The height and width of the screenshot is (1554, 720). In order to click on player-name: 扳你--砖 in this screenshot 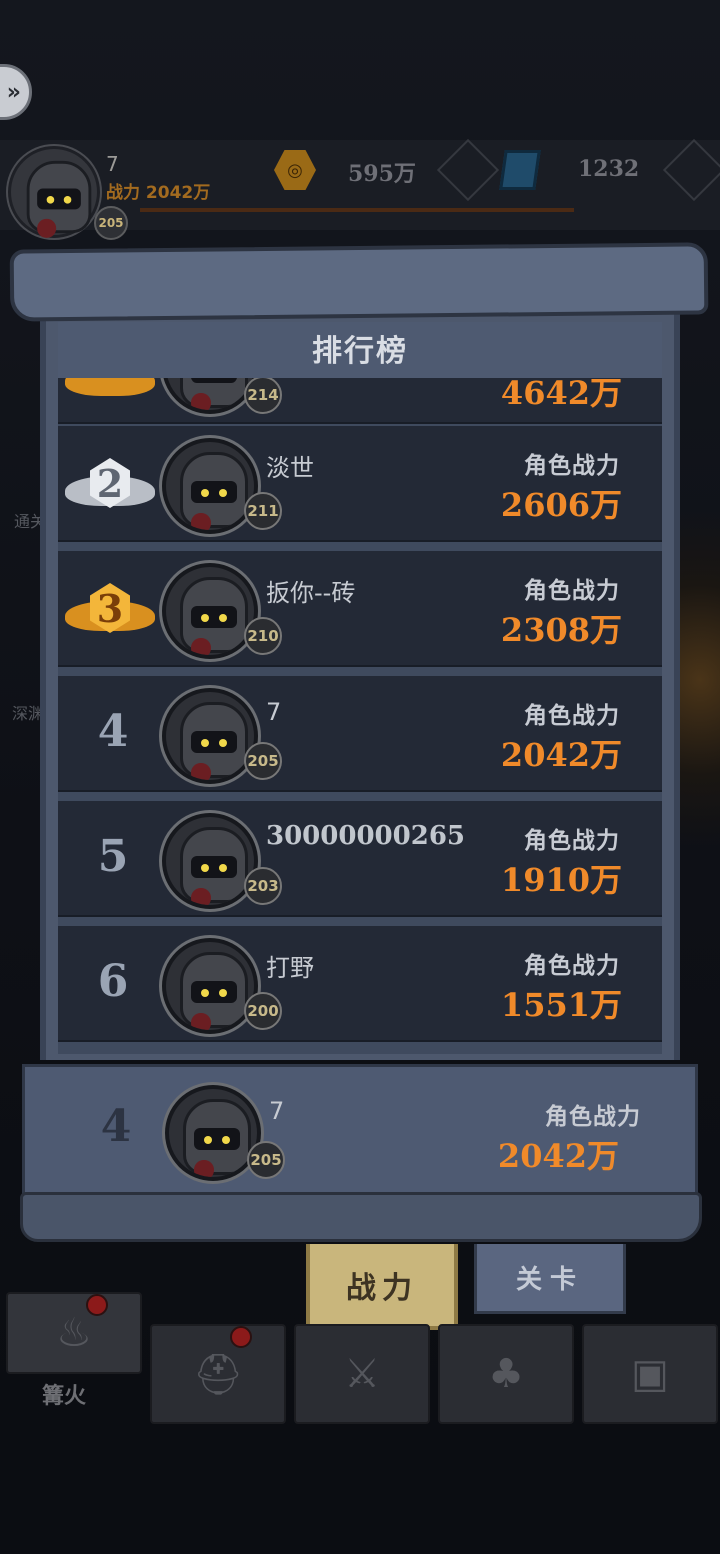, I will do `click(311, 593)`.